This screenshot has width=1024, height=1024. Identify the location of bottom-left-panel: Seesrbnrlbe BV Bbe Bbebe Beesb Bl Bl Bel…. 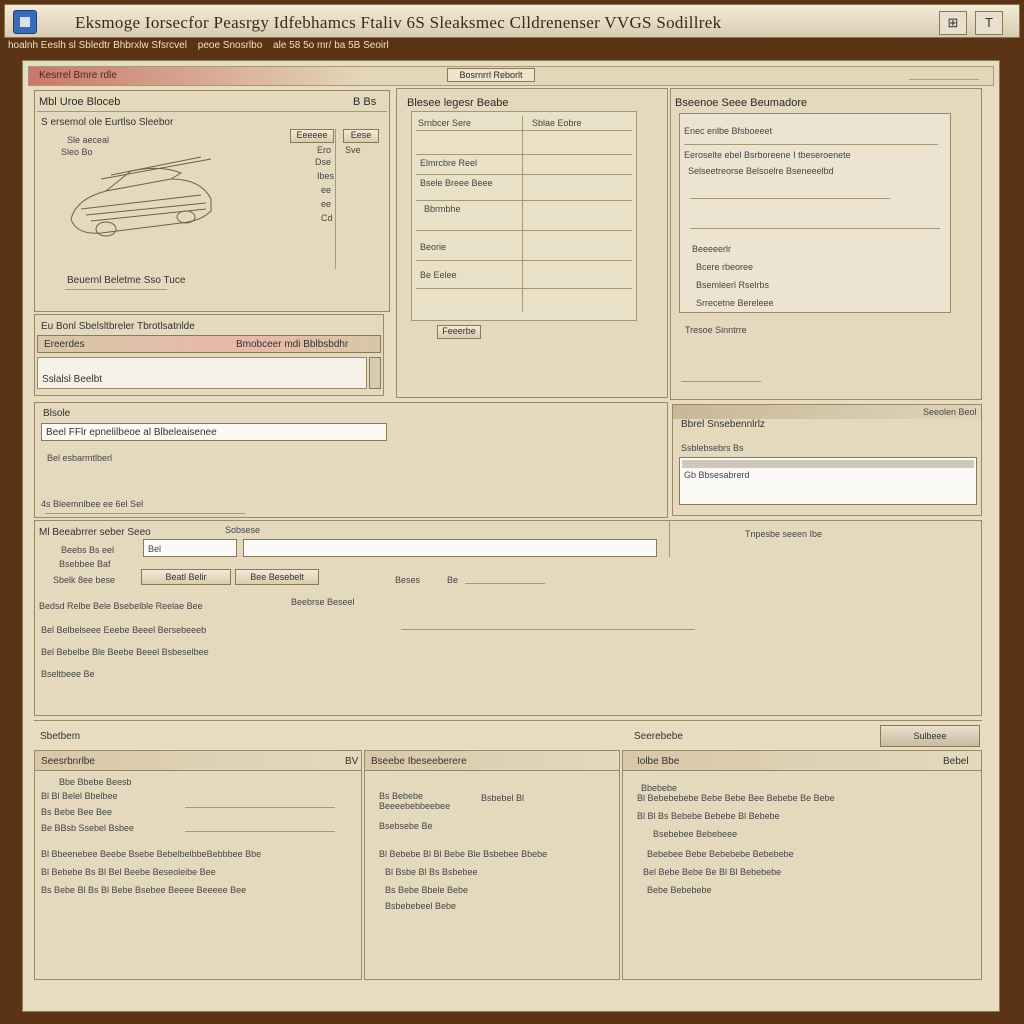
(198, 865).